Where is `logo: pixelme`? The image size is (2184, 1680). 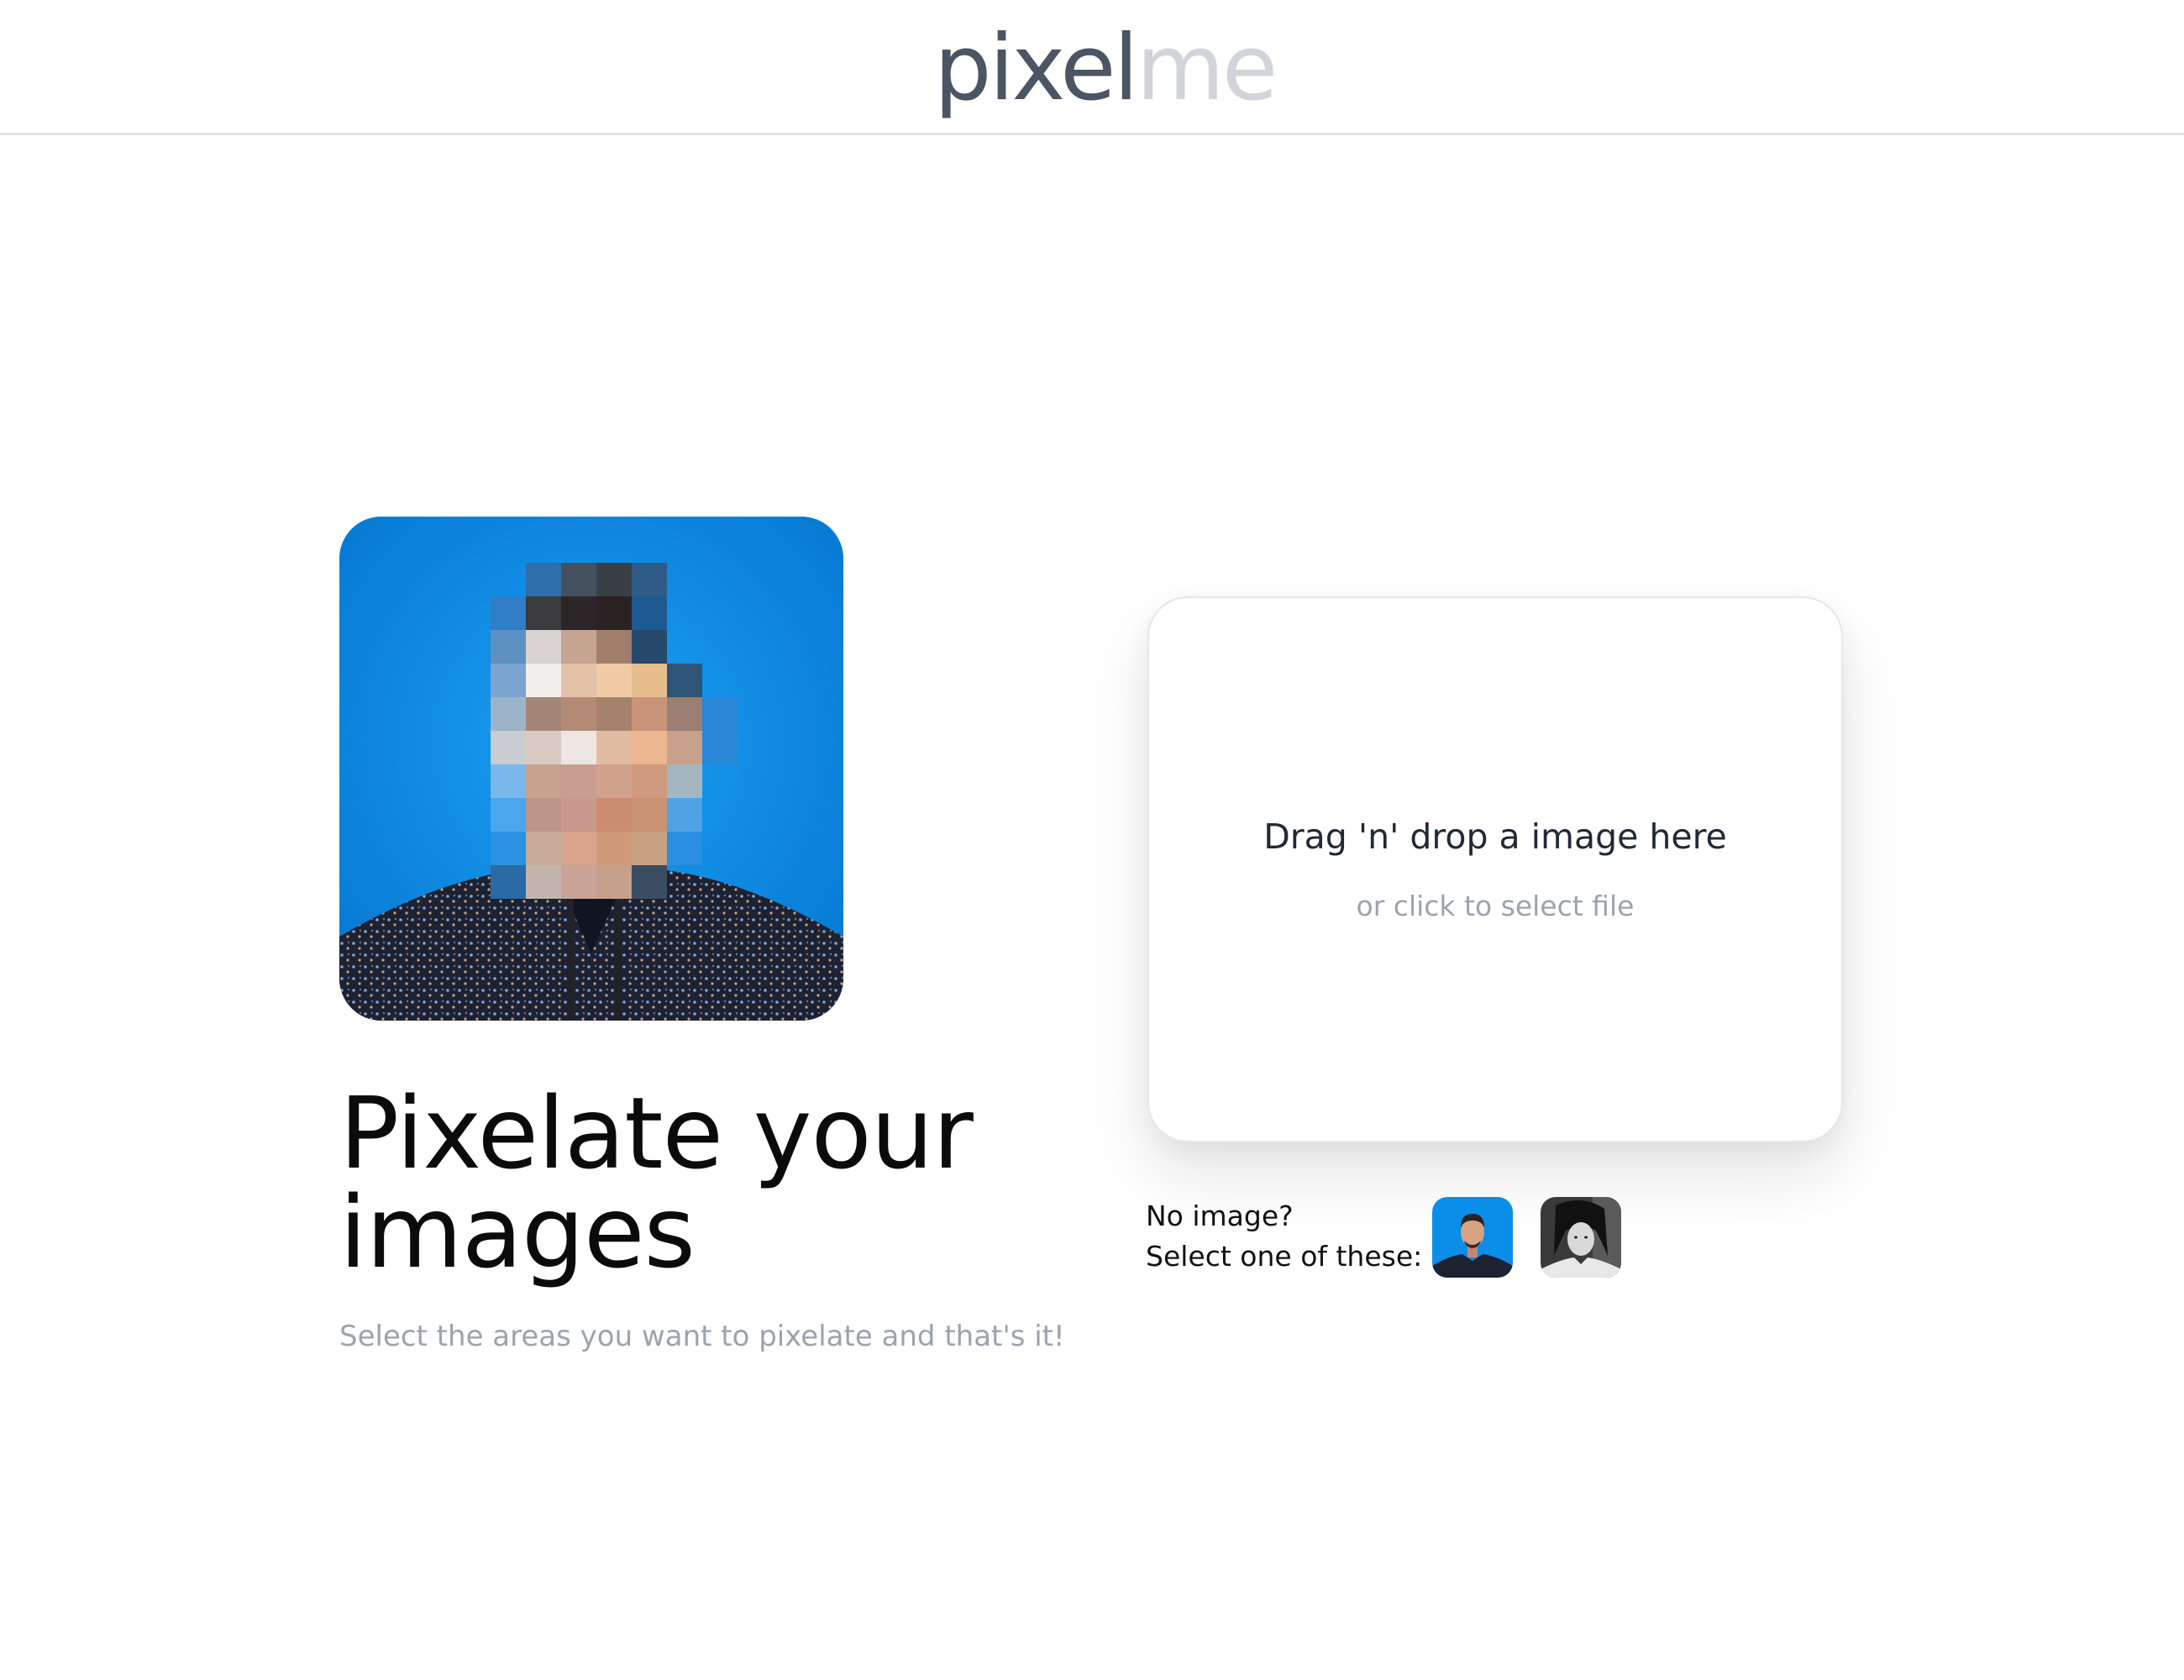 logo: pixelme is located at coordinates (1106, 68).